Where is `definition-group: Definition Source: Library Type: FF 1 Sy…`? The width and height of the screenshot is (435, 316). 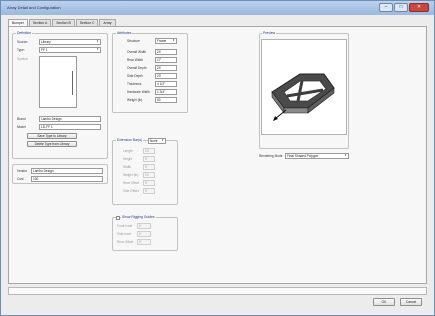
definition-group: Definition Source: Library Type: FF 1 Sy… is located at coordinates (60, 95).